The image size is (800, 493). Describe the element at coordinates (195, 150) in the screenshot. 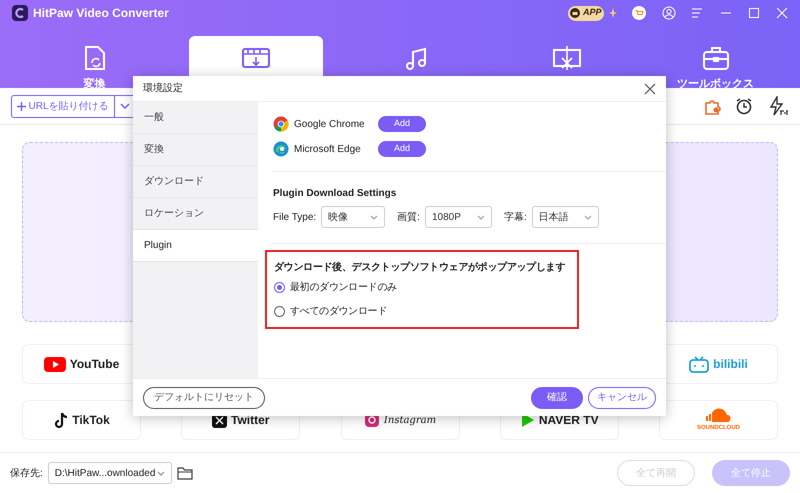

I see `sidebar-item: 変換` at that location.